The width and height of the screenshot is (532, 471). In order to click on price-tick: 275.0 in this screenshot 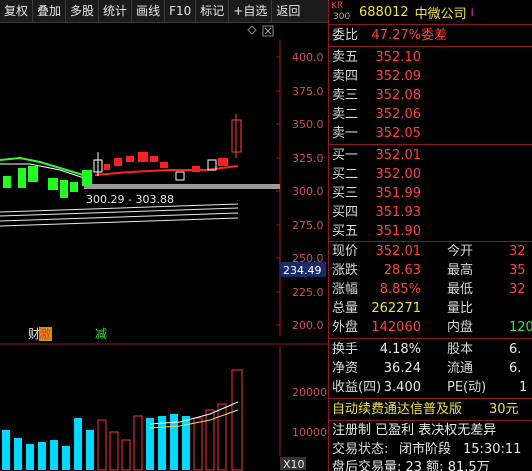, I will do `click(308, 225)`.